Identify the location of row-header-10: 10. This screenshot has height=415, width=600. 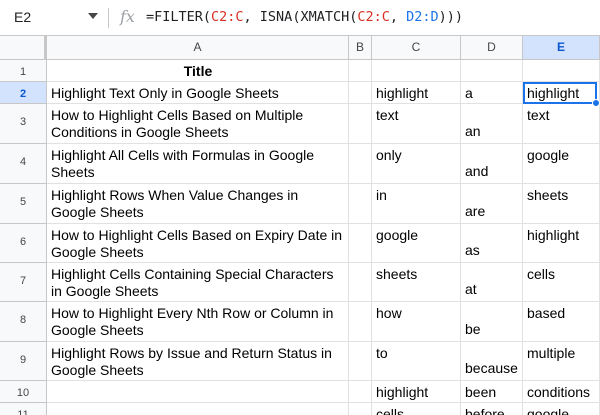
(23, 392).